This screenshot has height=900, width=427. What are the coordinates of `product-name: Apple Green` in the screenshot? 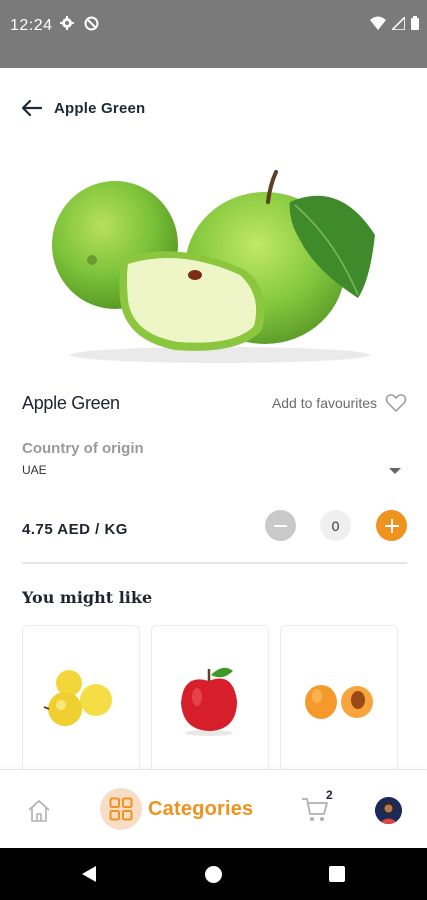 It's located at (71, 403).